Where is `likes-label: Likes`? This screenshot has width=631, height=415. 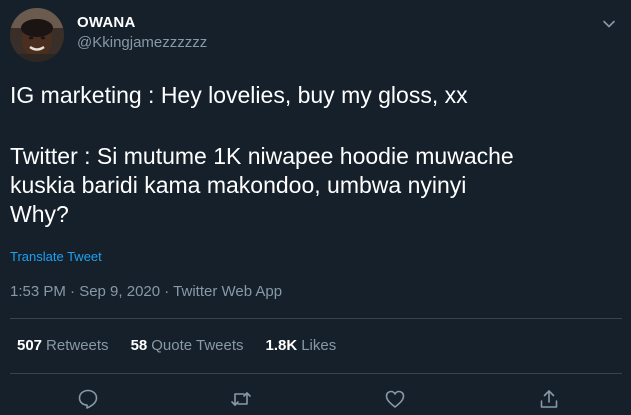 likes-label: Likes is located at coordinates (319, 345).